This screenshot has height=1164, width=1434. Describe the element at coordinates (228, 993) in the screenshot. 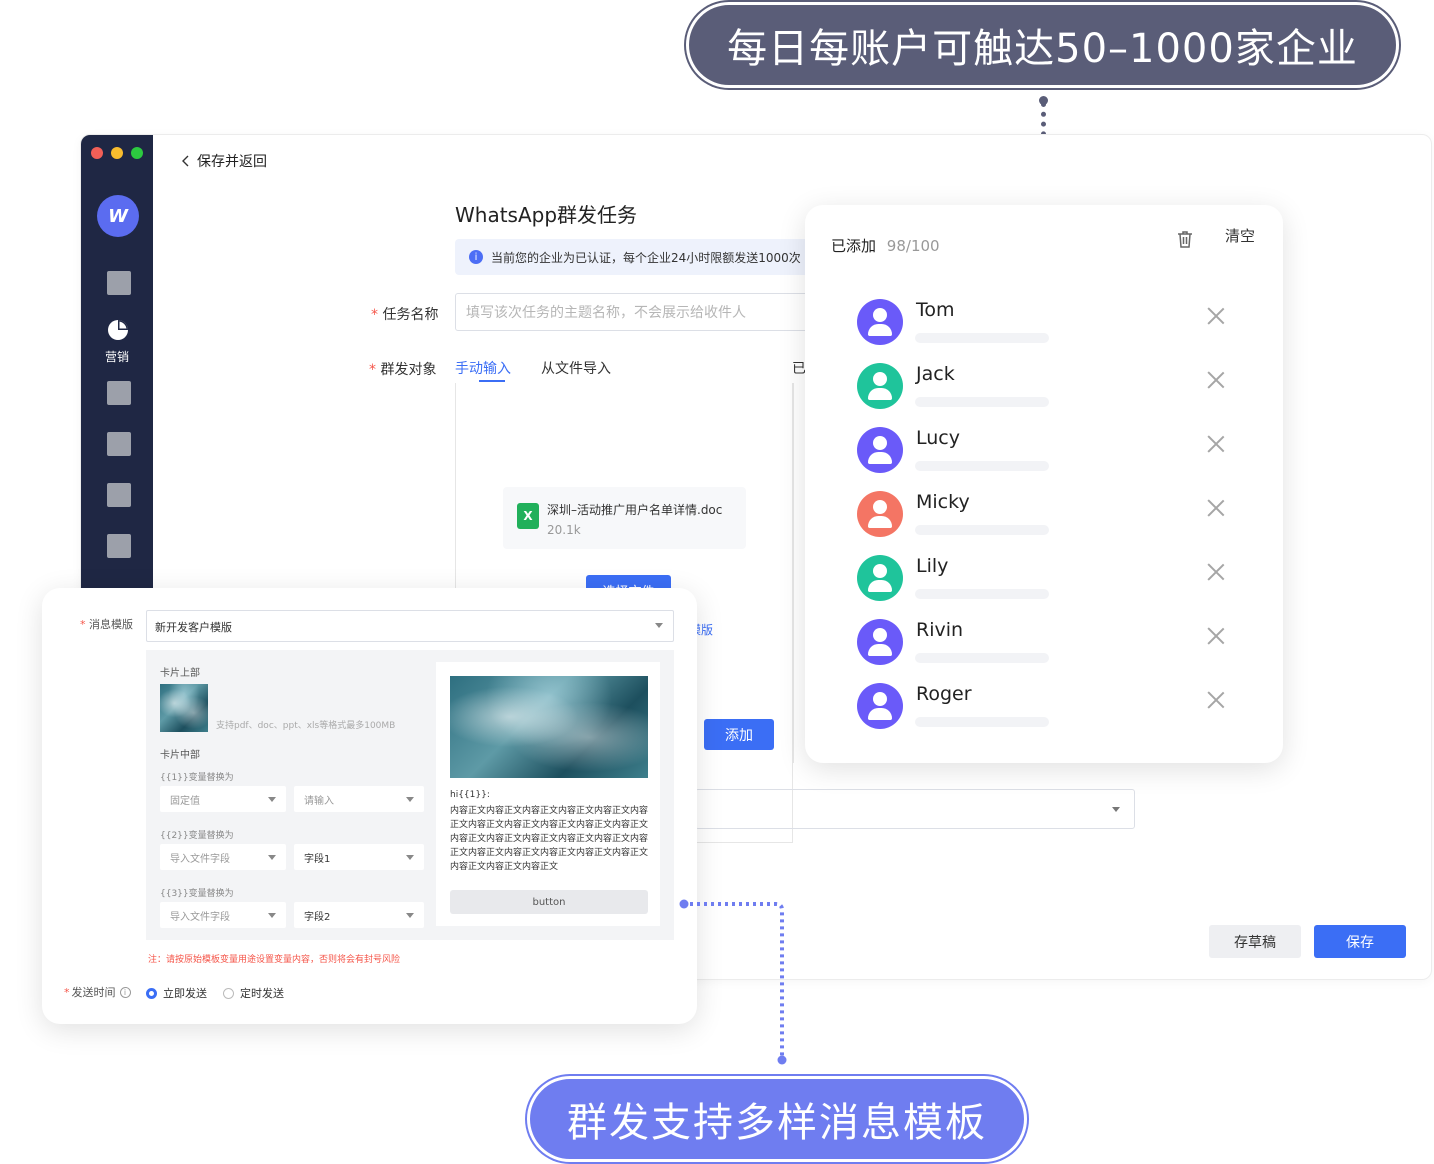

I see `radio-unchecked` at that location.